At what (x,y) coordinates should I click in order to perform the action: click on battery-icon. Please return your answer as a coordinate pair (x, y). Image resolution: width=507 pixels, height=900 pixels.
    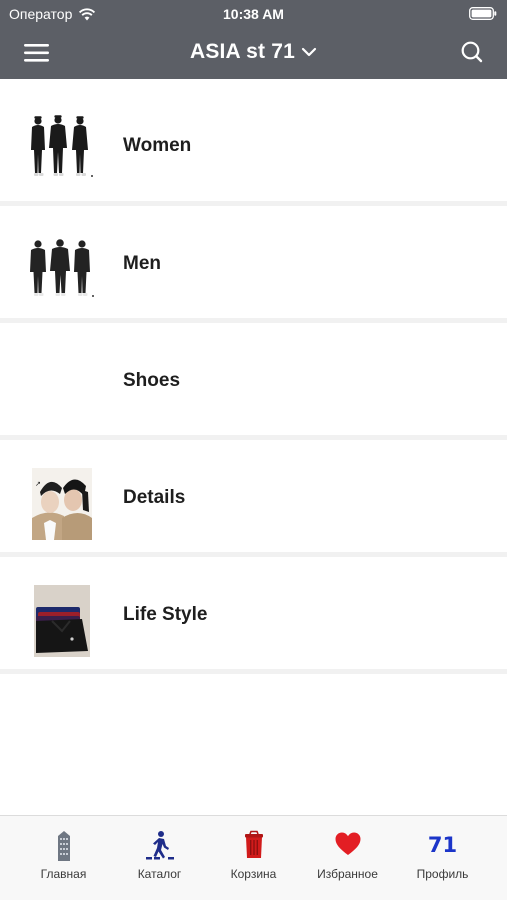
    Looking at the image, I should click on (483, 13).